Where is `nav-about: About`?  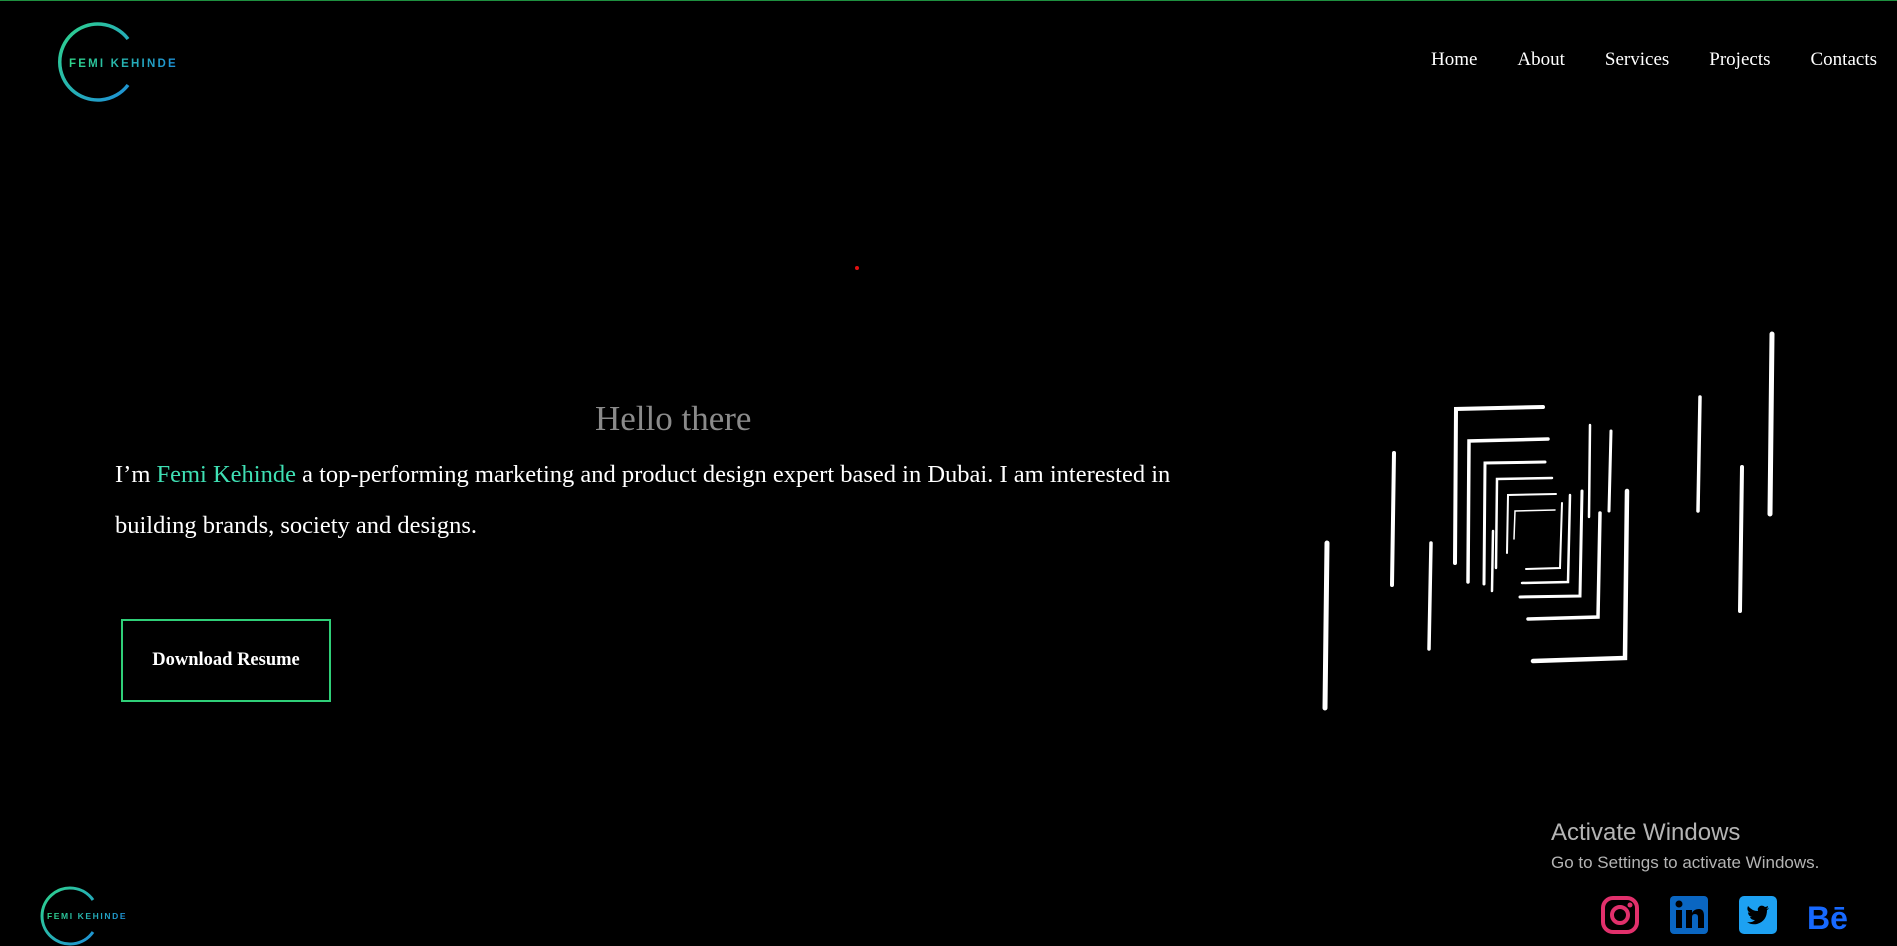 nav-about: About is located at coordinates (1541, 60).